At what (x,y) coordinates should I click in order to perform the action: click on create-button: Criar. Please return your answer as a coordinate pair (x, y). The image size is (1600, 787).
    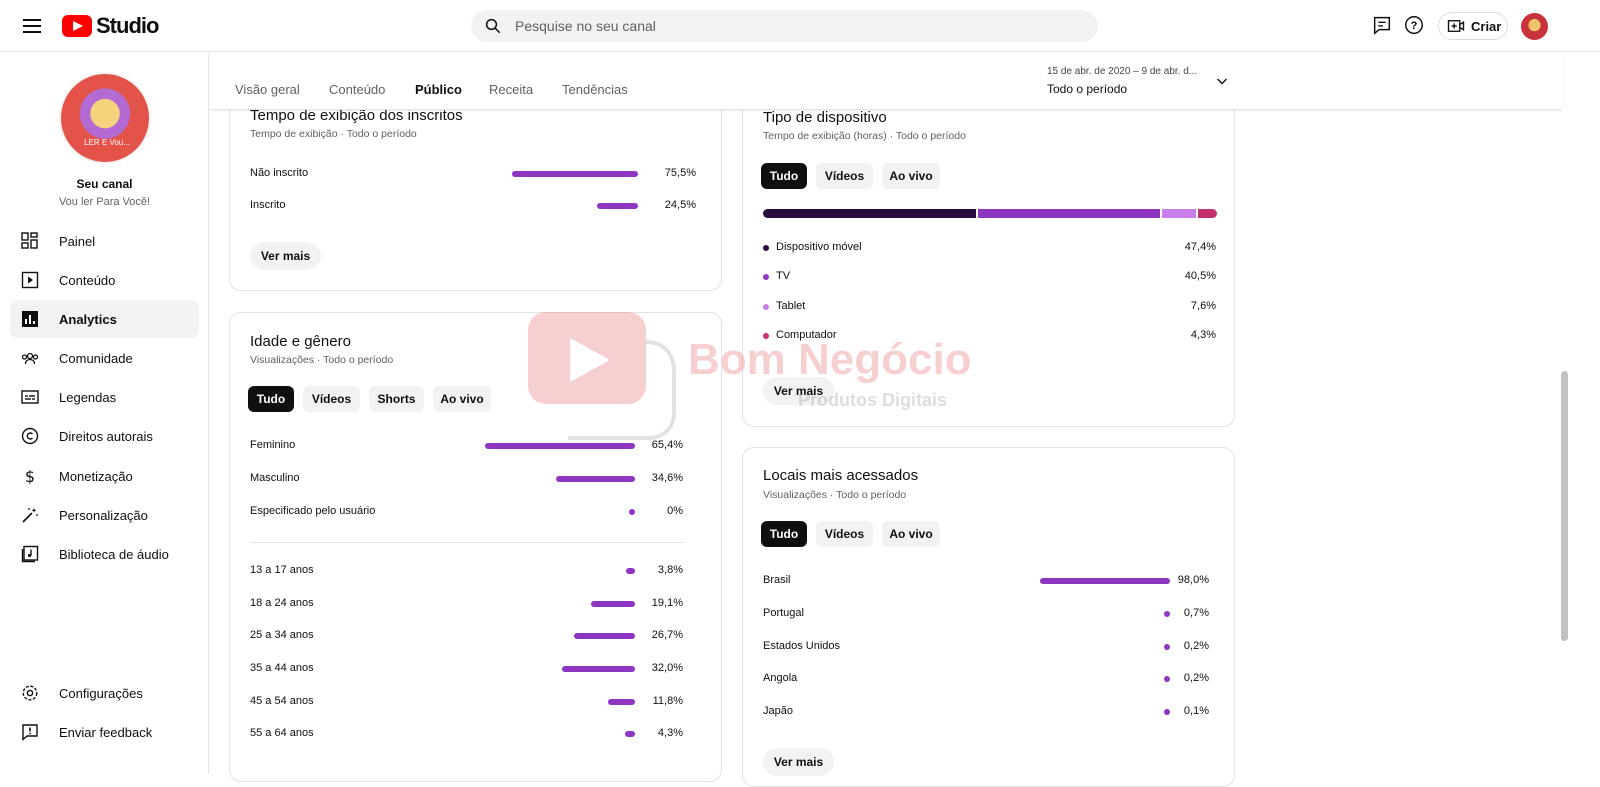
    Looking at the image, I should click on (1473, 26).